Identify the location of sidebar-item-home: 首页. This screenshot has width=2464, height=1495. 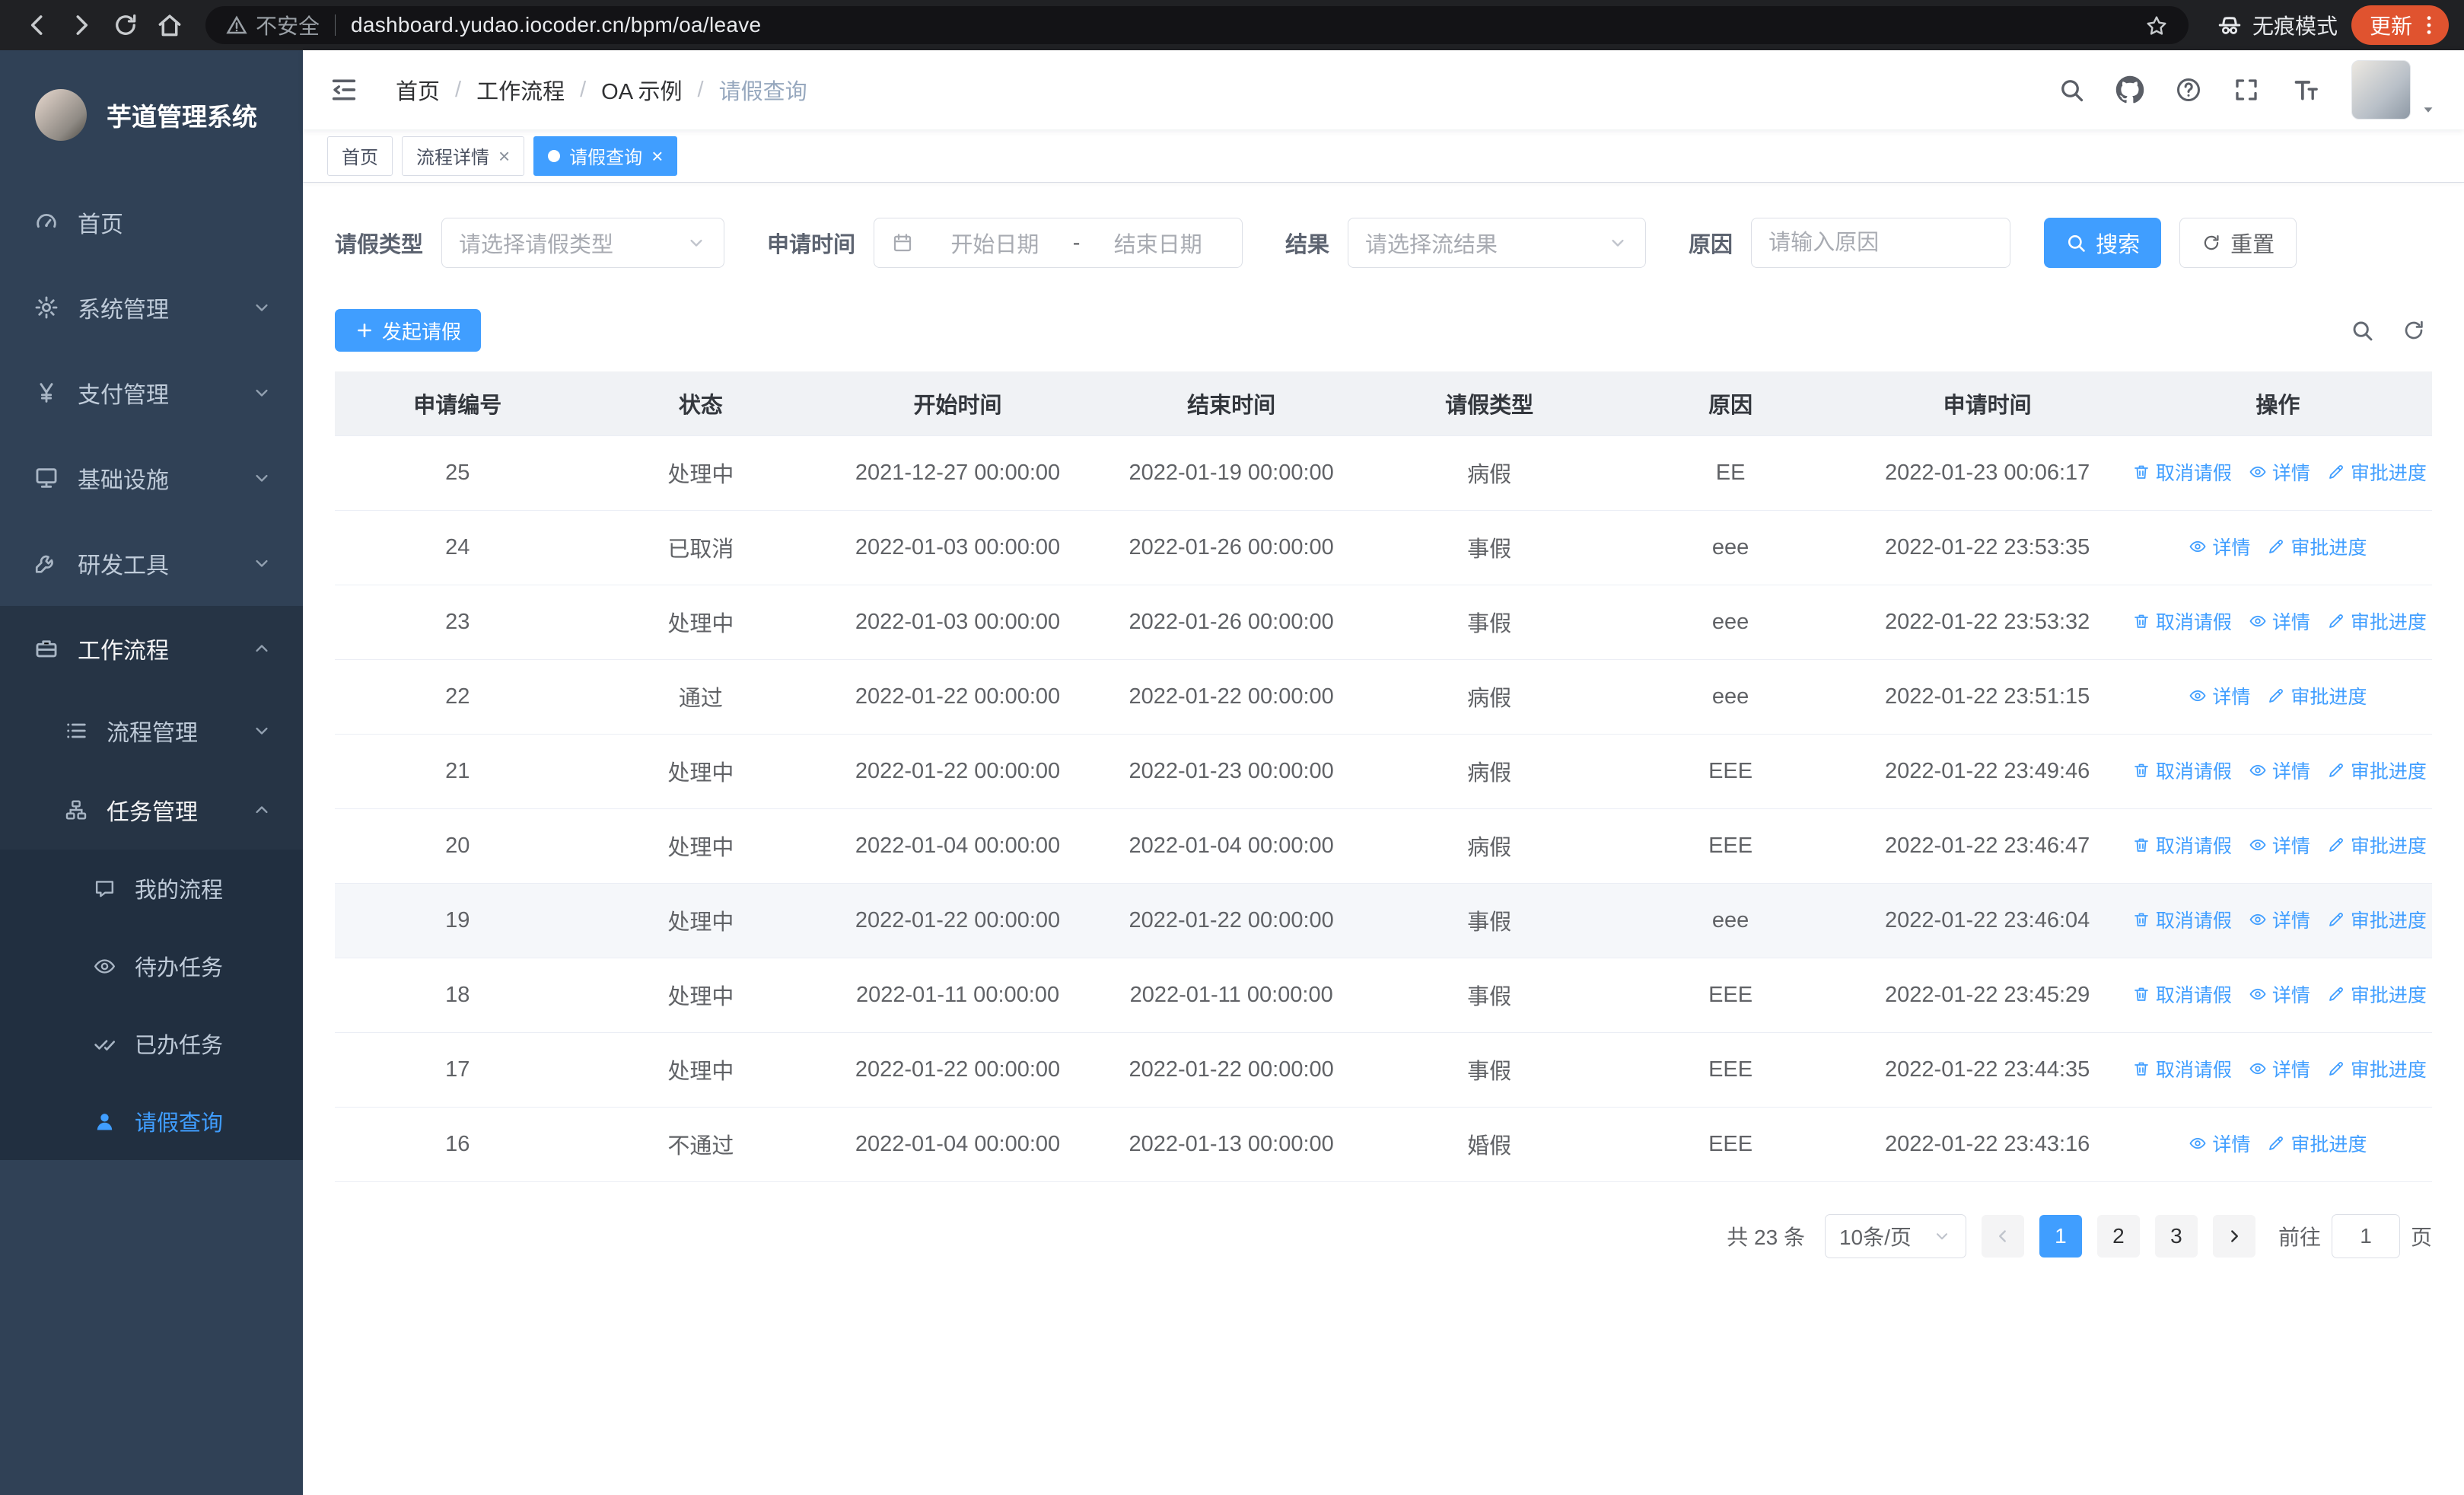
(151, 222).